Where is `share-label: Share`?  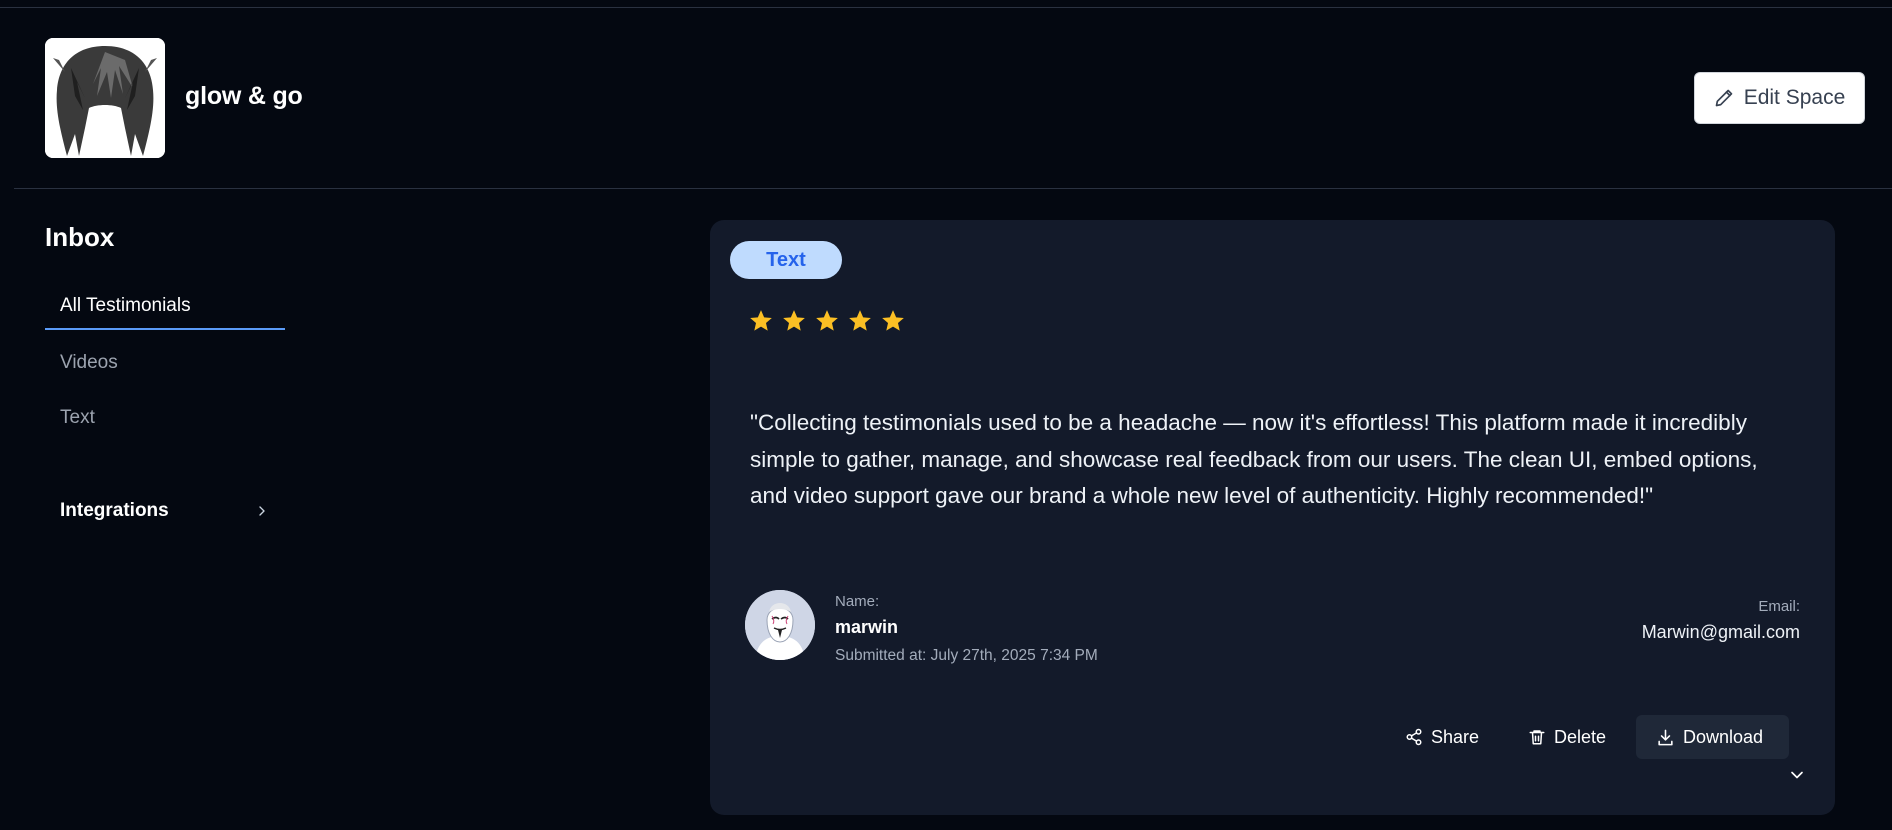 share-label: Share is located at coordinates (1455, 736).